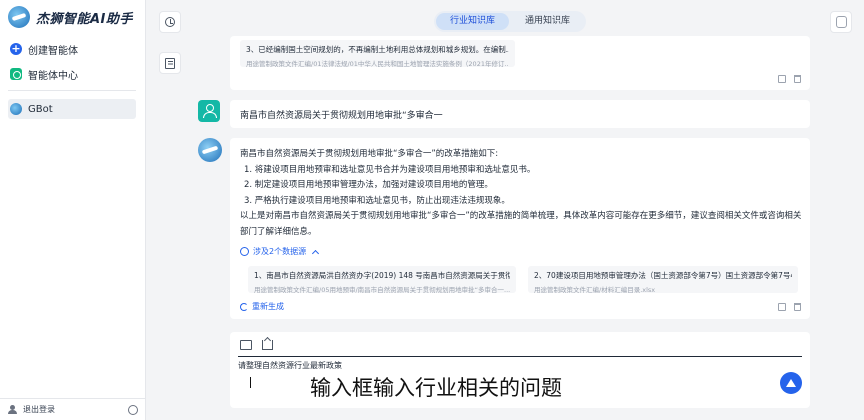 This screenshot has width=864, height=420. I want to click on input-panel: 输入框输入行业相关的问题, so click(520, 370).